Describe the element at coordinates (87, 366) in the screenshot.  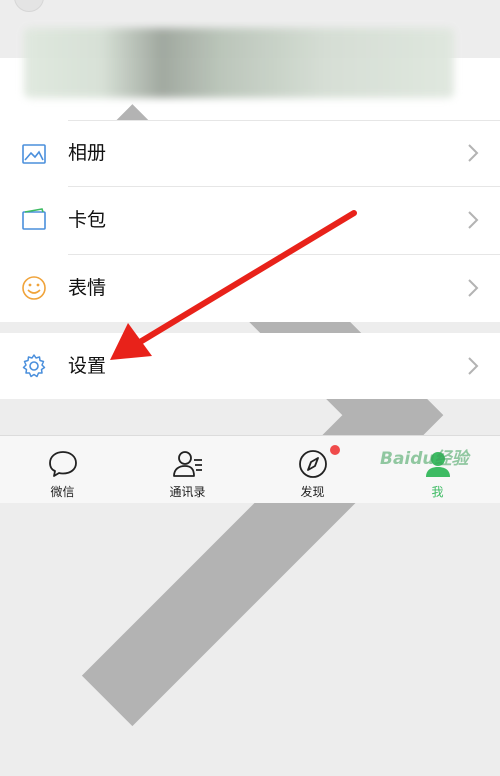
I see `menu-item-label: 设置` at that location.